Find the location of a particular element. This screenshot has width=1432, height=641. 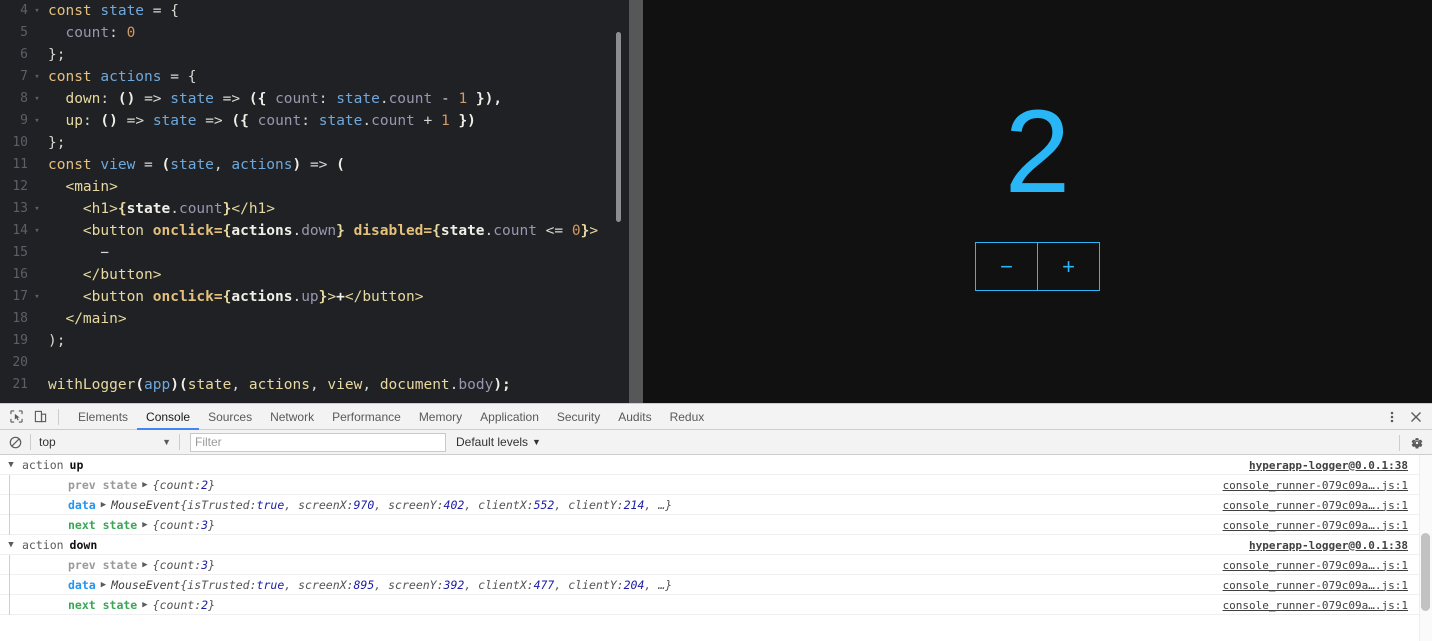

toolbar-divider is located at coordinates (58, 416).